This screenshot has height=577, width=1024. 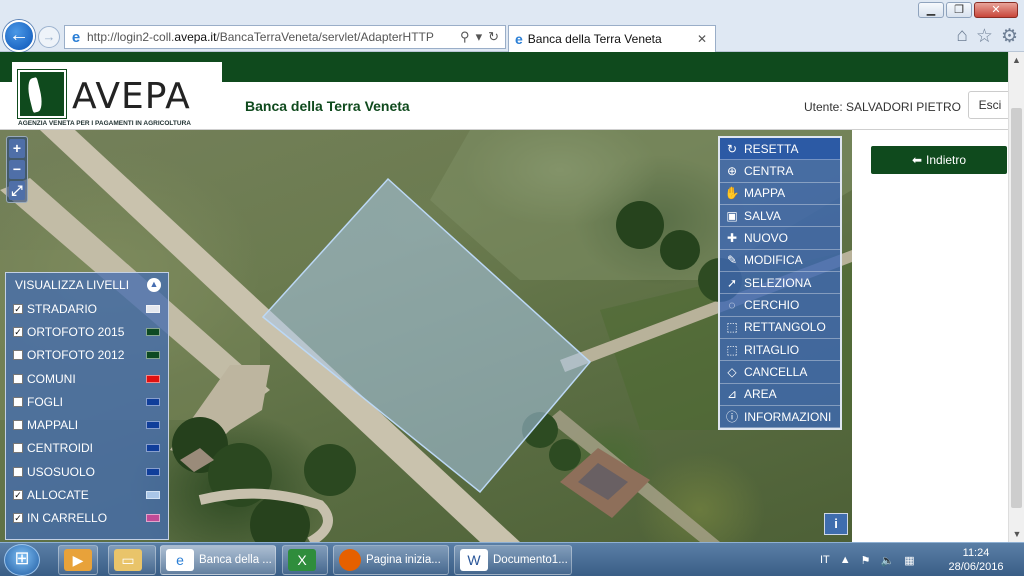 I want to click on tool-modifica-button: ✎ MODIFICA, so click(x=780, y=261).